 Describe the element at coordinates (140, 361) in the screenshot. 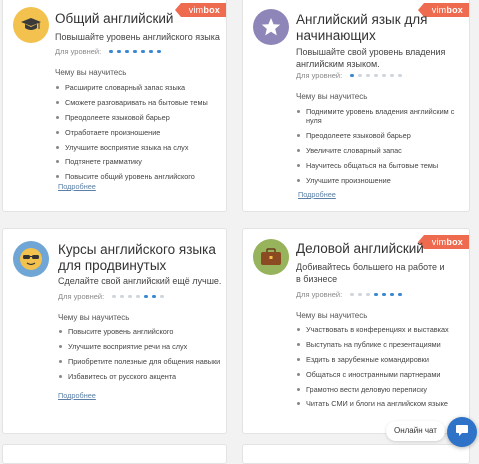

I see `list-item: Приобретите полезные для общения навыки` at that location.